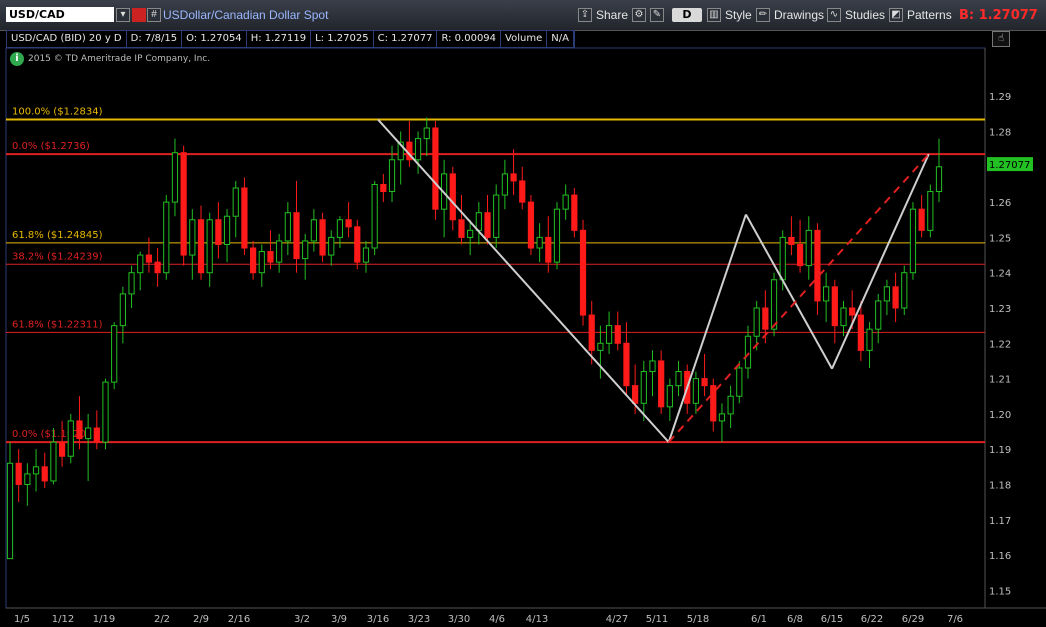 This screenshot has height=627, width=1046. What do you see at coordinates (63, 619) in the screenshot?
I see `x-tick-label: 1/12` at bounding box center [63, 619].